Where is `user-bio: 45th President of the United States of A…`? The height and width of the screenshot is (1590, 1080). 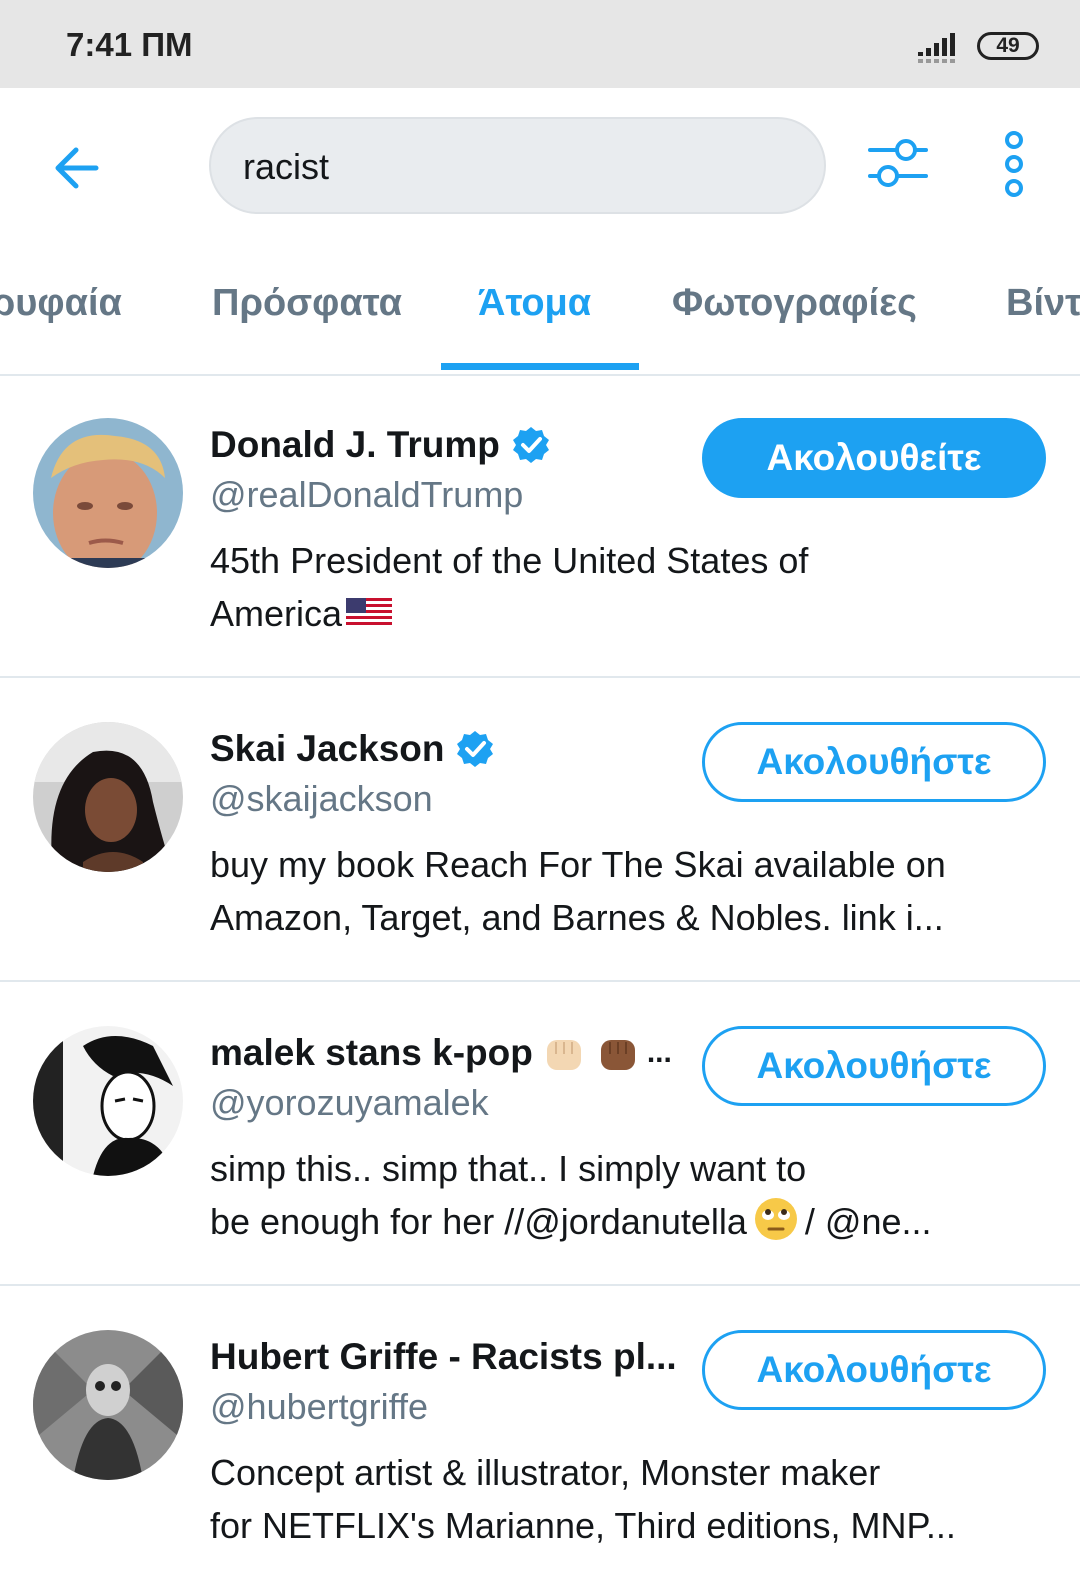 user-bio: 45th President of the United States of A… is located at coordinates (625, 587).